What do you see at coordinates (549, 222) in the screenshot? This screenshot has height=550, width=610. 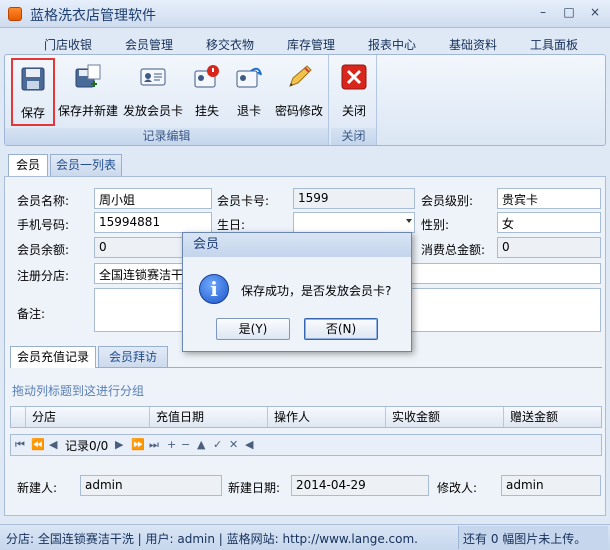 I see `gender-select: 女` at bounding box center [549, 222].